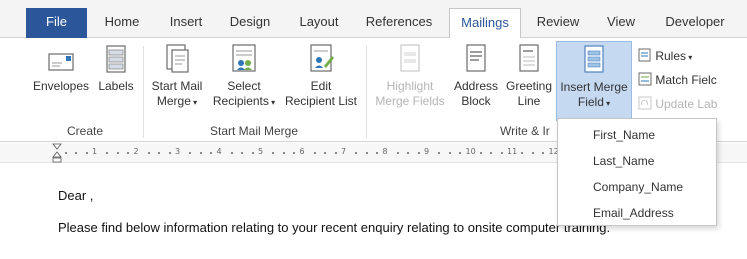 The width and height of the screenshot is (747, 259). What do you see at coordinates (686, 104) in the screenshot?
I see `update-labels-label: Update Lab` at bounding box center [686, 104].